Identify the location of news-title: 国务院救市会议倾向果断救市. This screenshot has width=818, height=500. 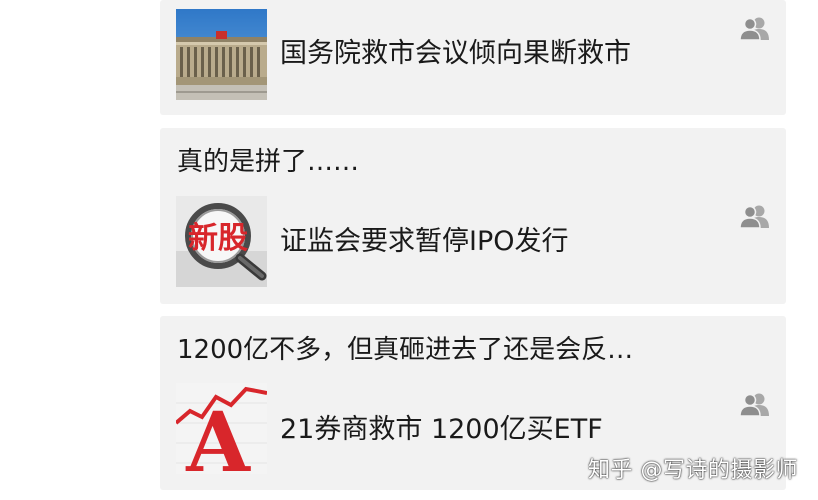
(455, 54).